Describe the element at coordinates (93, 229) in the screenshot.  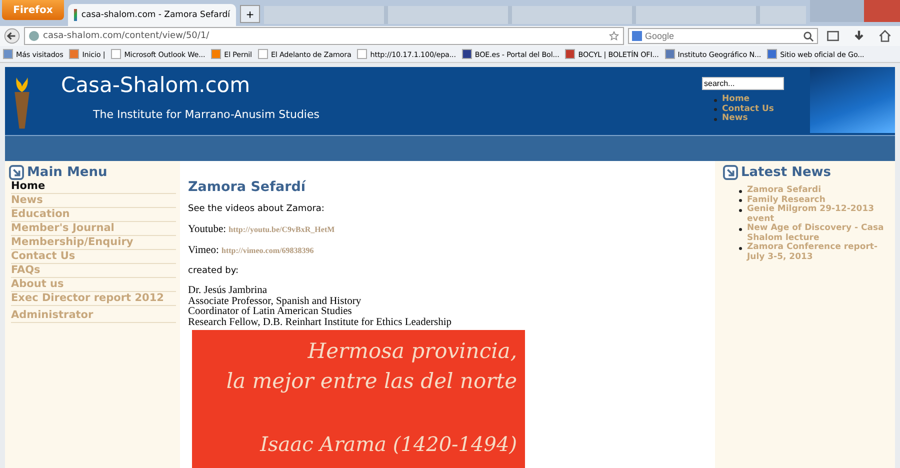
I see `menu-item: Member's Journal` at that location.